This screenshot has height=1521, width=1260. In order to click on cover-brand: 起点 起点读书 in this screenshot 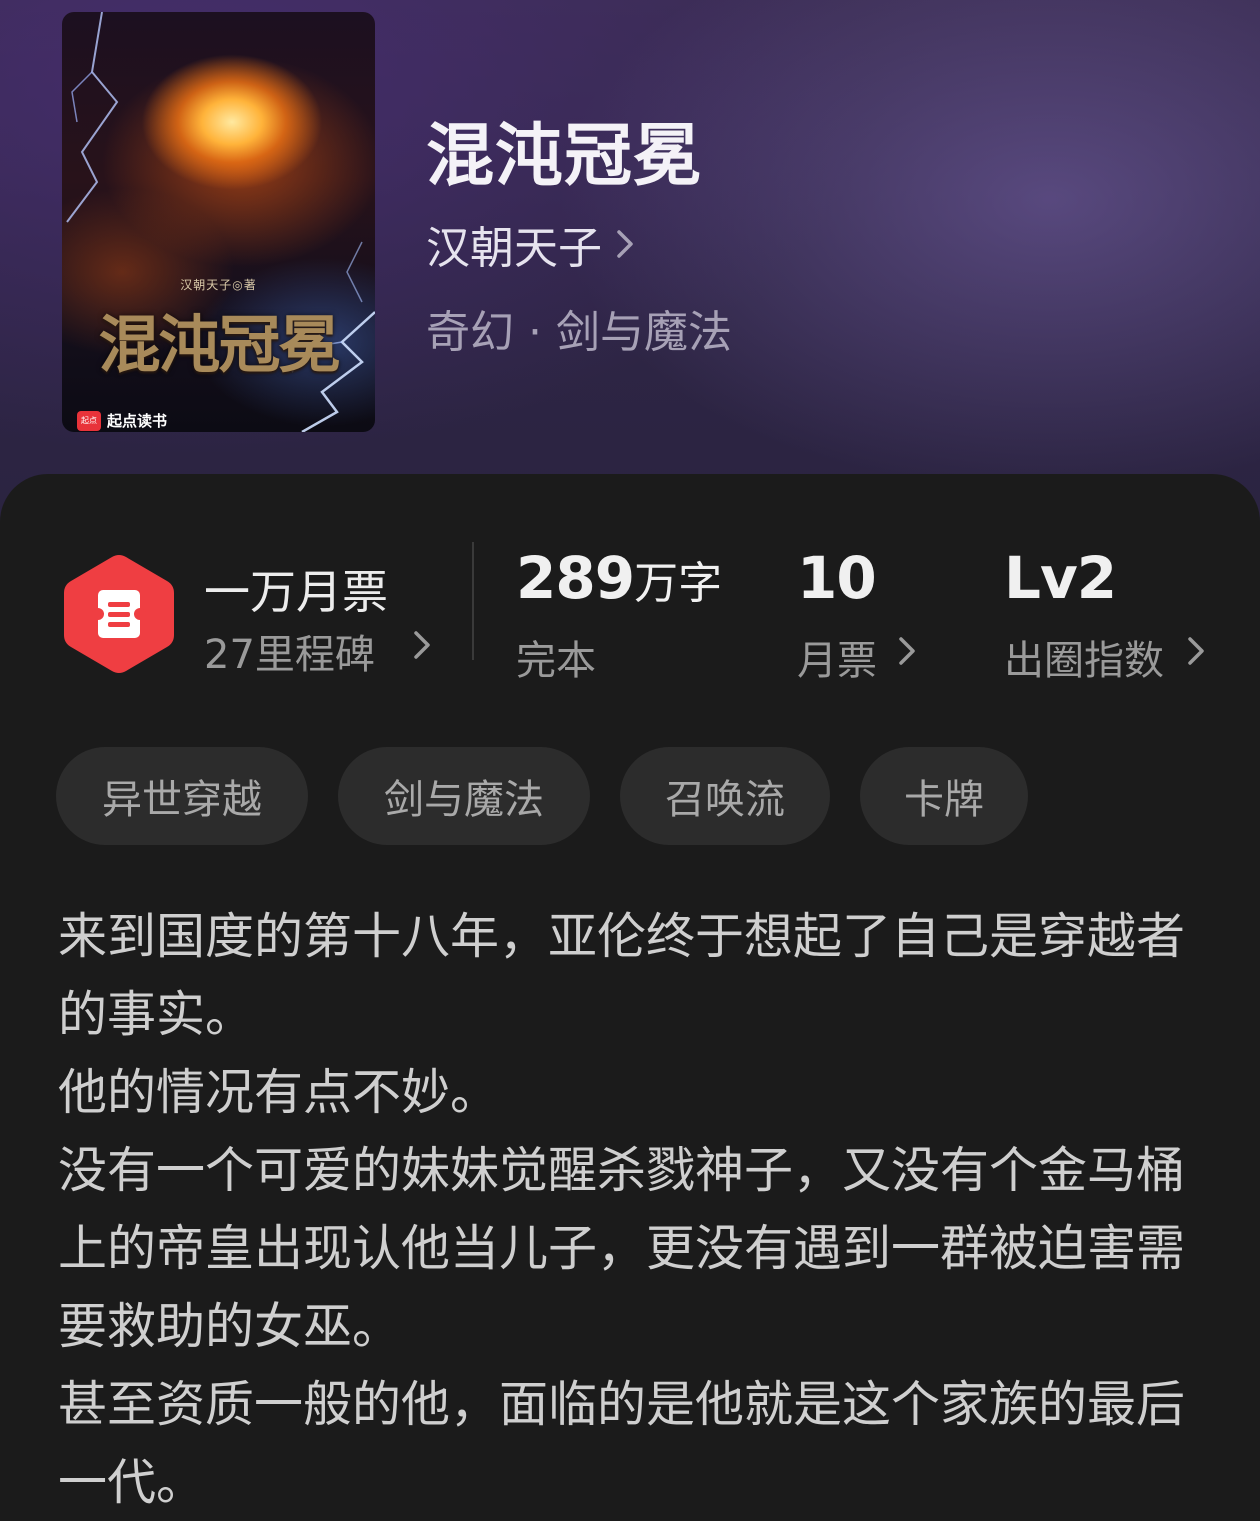, I will do `click(122, 420)`.